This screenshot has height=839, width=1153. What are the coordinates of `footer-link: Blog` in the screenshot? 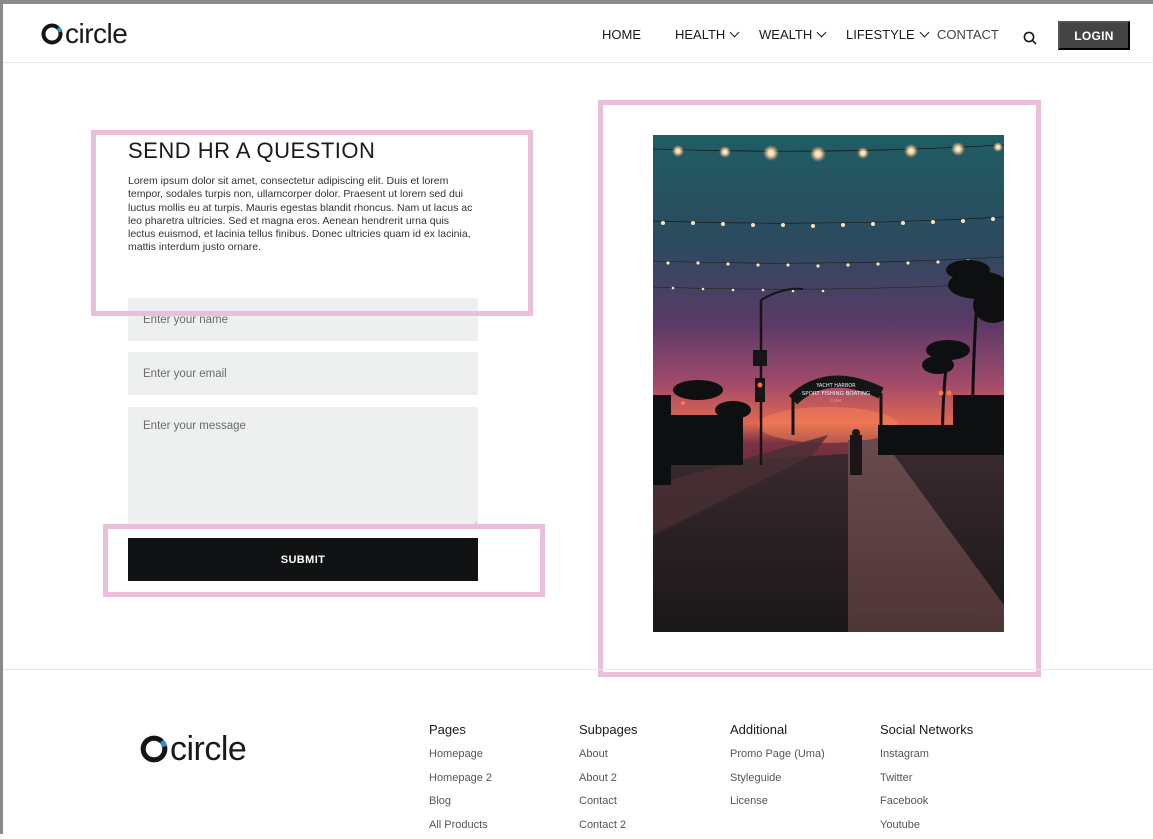 It's located at (460, 804).